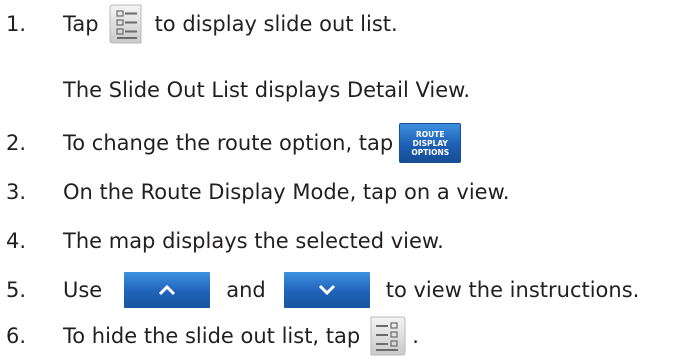 The height and width of the screenshot is (361, 691). Describe the element at coordinates (16, 290) in the screenshot. I see `step-number: 5.` at that location.